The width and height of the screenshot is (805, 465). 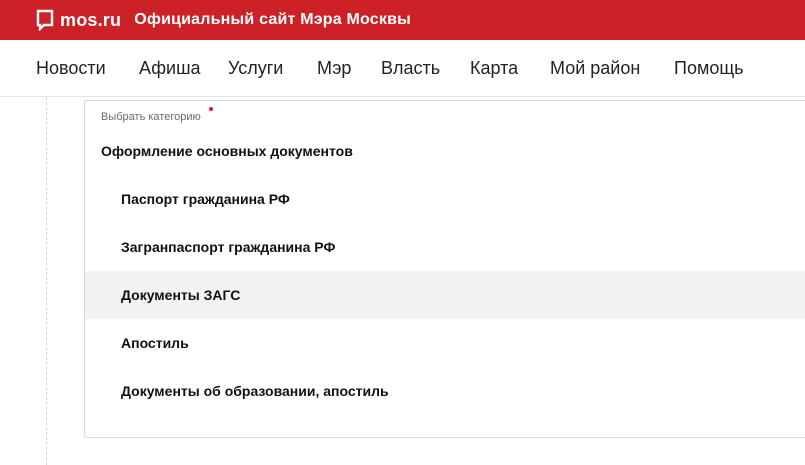 I want to click on mos-ru-logo: mos.ru, so click(x=79, y=20).